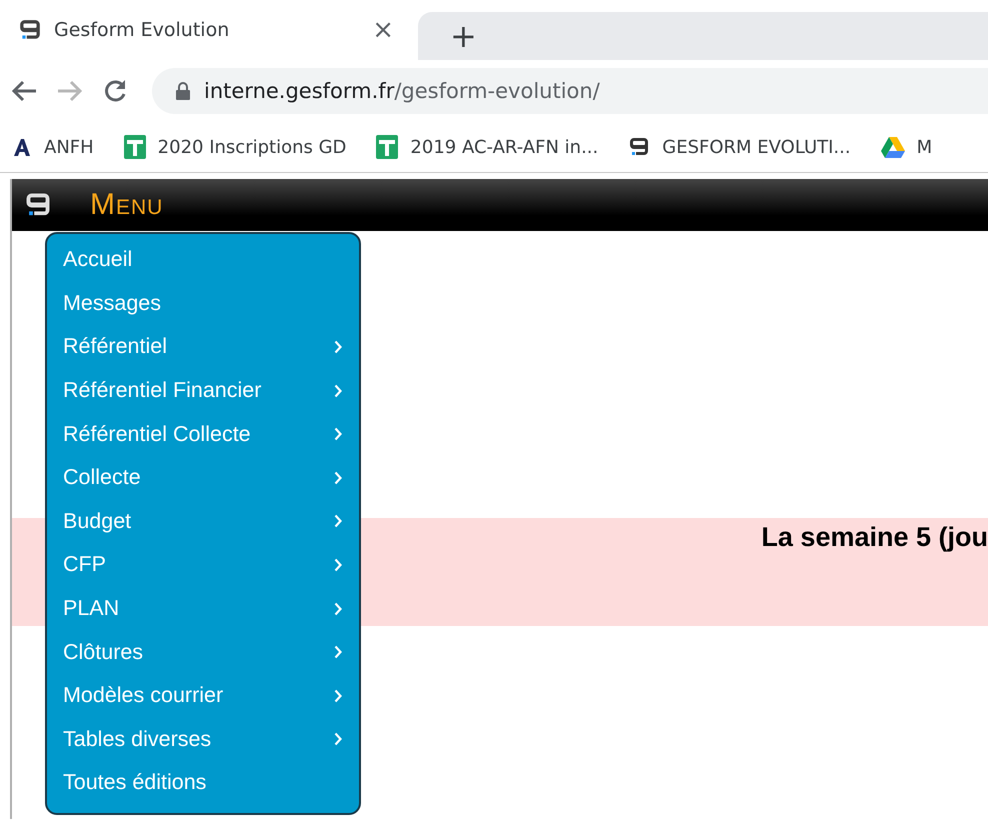 The image size is (988, 820). I want to click on menu-item: Référentiel Collecte, so click(203, 434).